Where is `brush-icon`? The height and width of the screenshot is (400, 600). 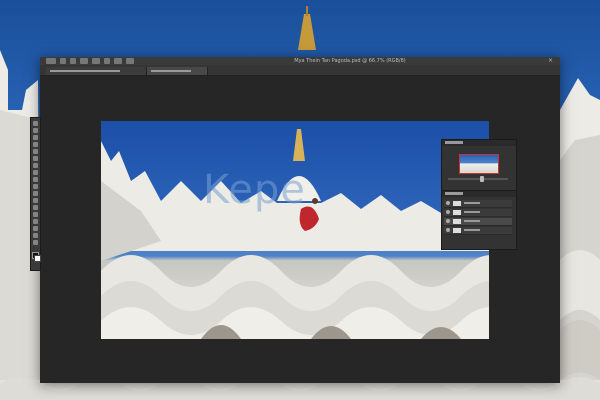 brush-icon is located at coordinates (35, 172).